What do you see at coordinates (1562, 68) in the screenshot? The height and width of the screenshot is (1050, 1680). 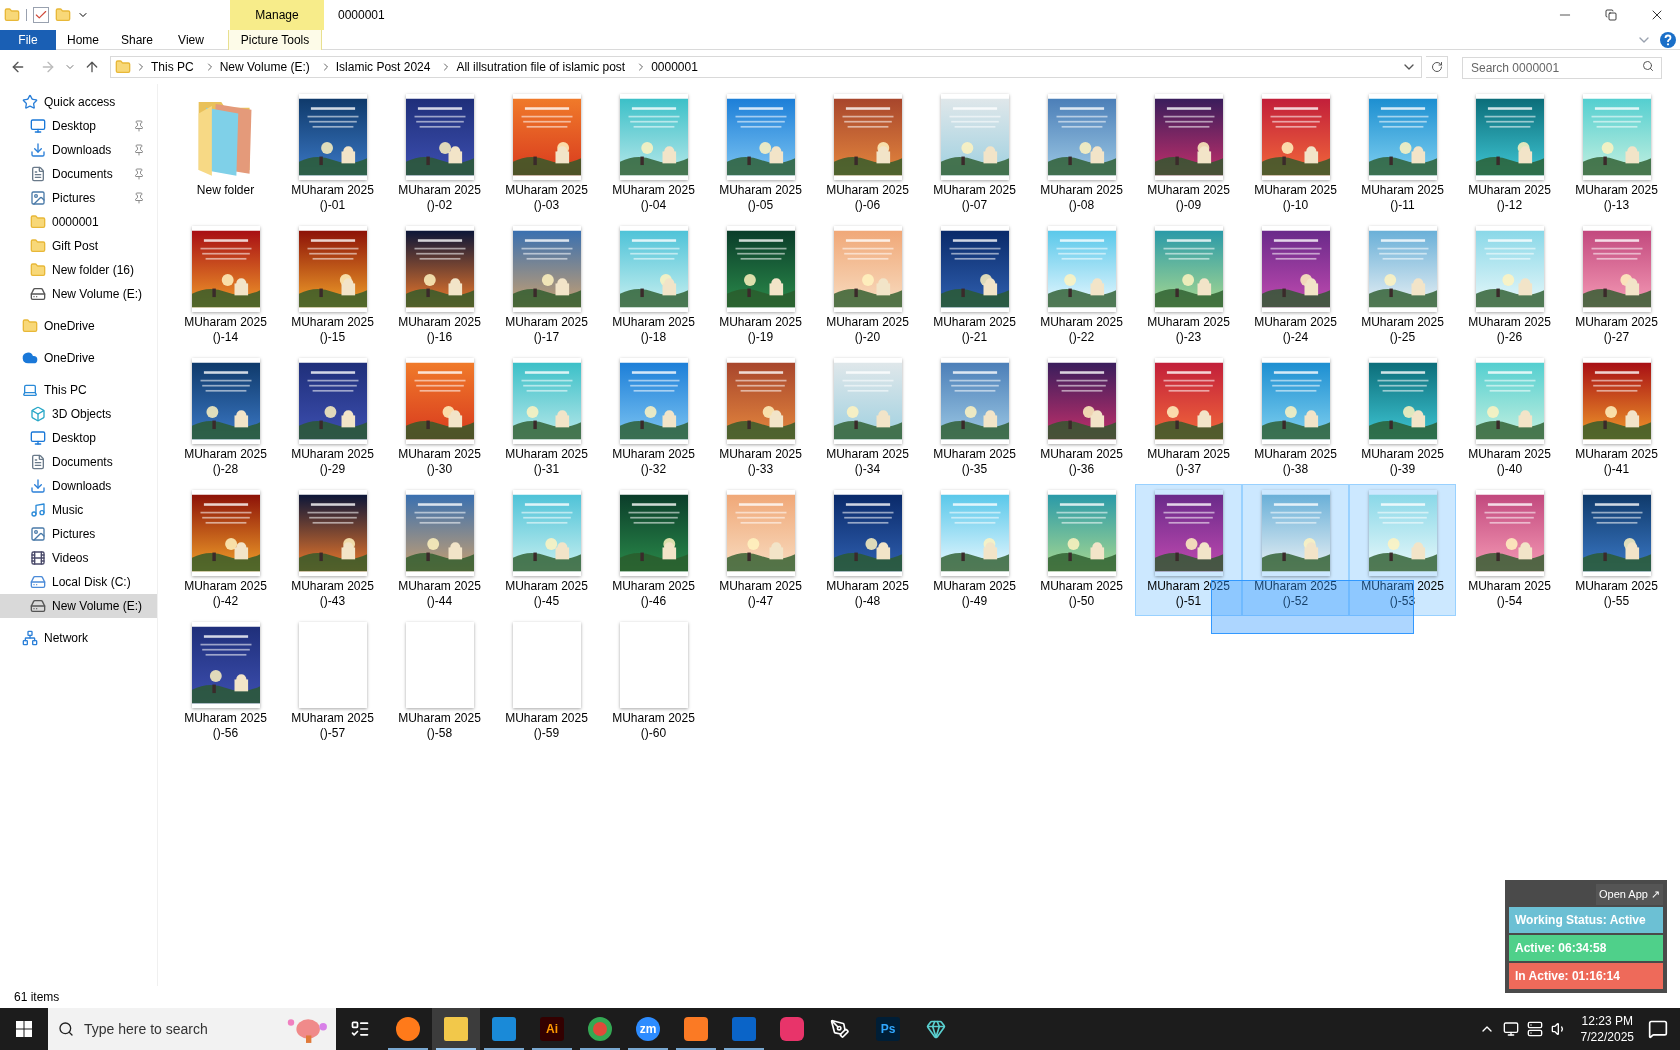 I see `search-field: Search 0000001` at bounding box center [1562, 68].